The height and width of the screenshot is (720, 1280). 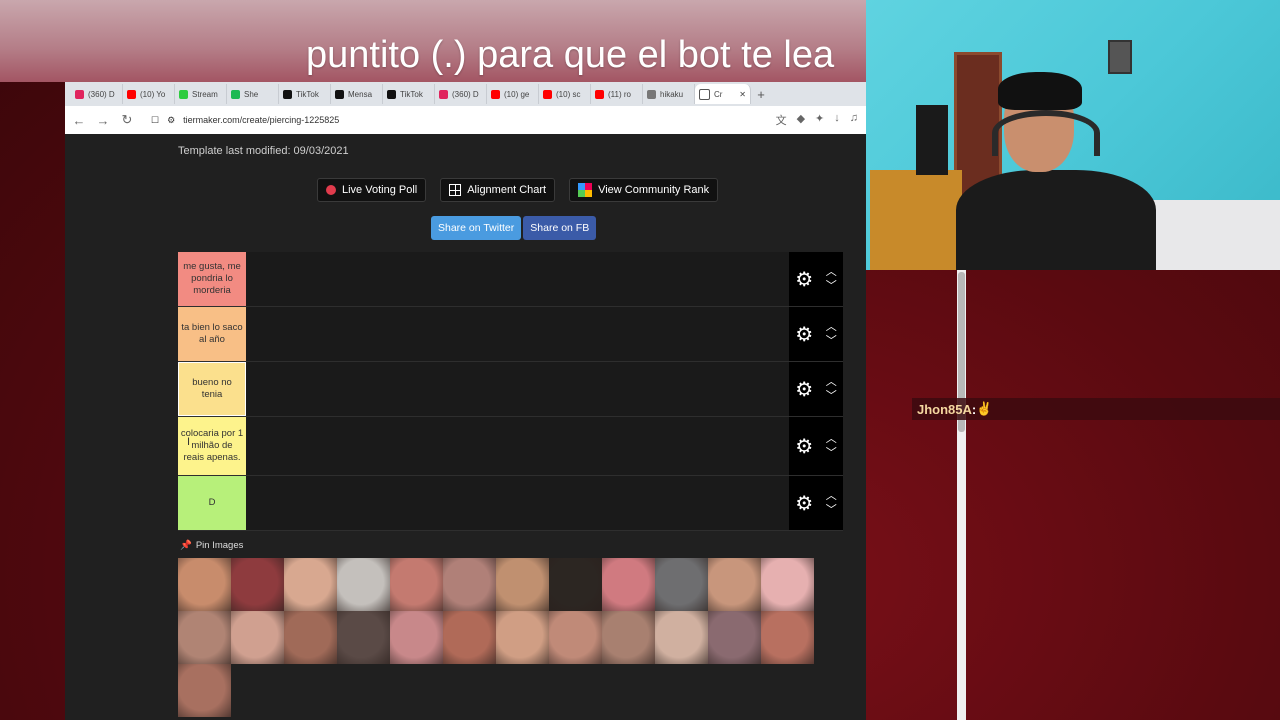 I want to click on browser-tab: hikaku, so click(x=669, y=94).